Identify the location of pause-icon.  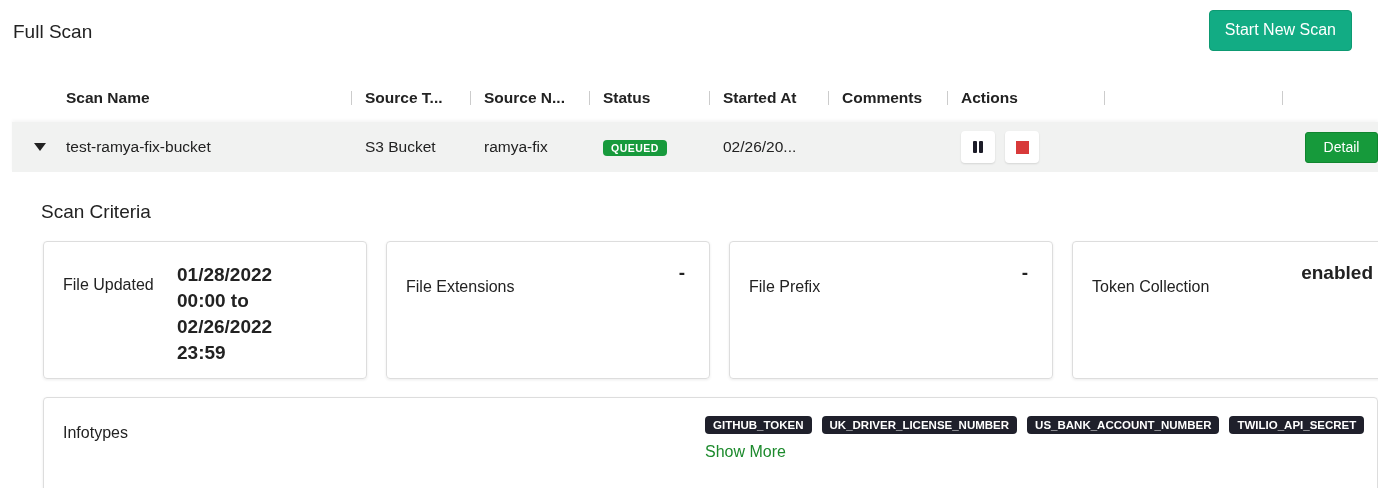
(978, 147).